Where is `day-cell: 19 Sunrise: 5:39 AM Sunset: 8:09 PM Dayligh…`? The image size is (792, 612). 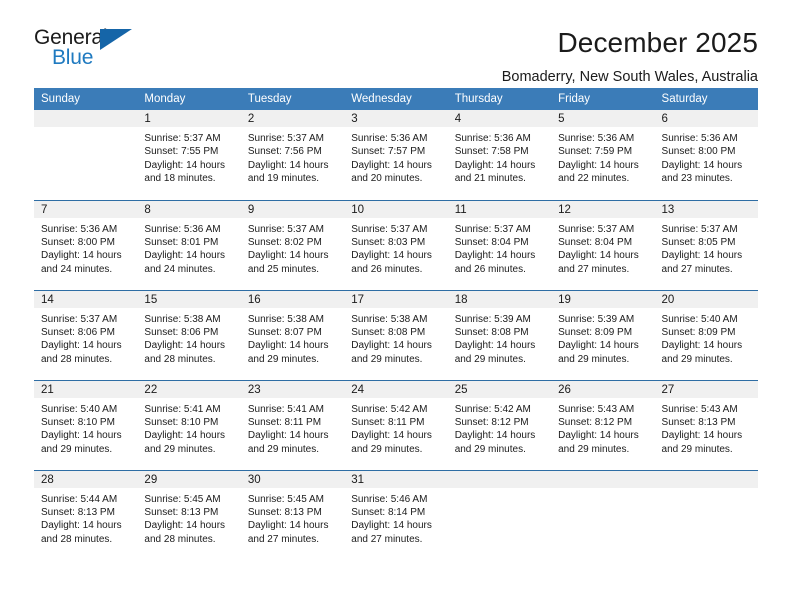 day-cell: 19 Sunrise: 5:39 AM Sunset: 8:09 PM Dayligh… is located at coordinates (603, 334).